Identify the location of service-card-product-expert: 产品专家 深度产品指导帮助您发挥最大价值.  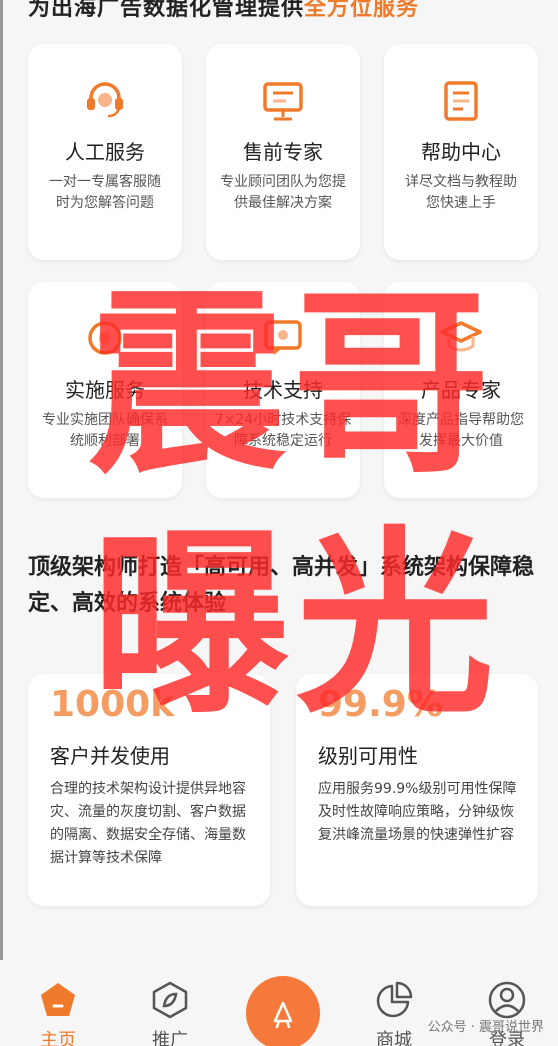
(461, 390).